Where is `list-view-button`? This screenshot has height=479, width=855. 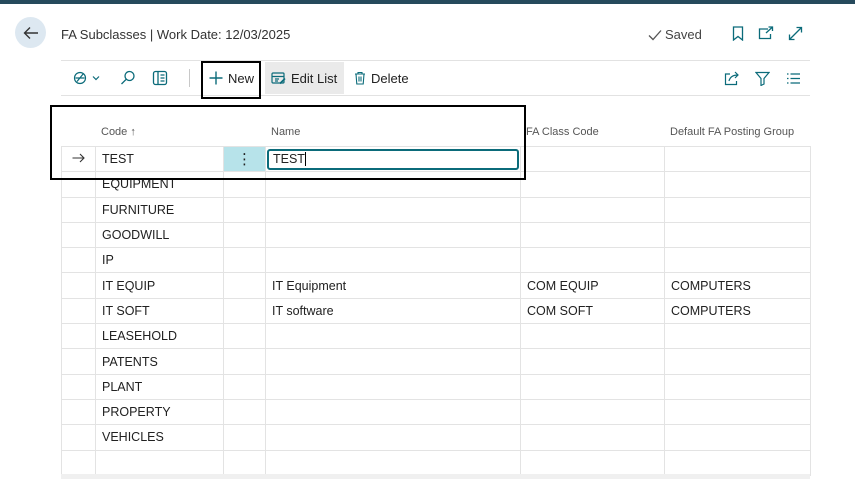
list-view-button is located at coordinates (793, 78).